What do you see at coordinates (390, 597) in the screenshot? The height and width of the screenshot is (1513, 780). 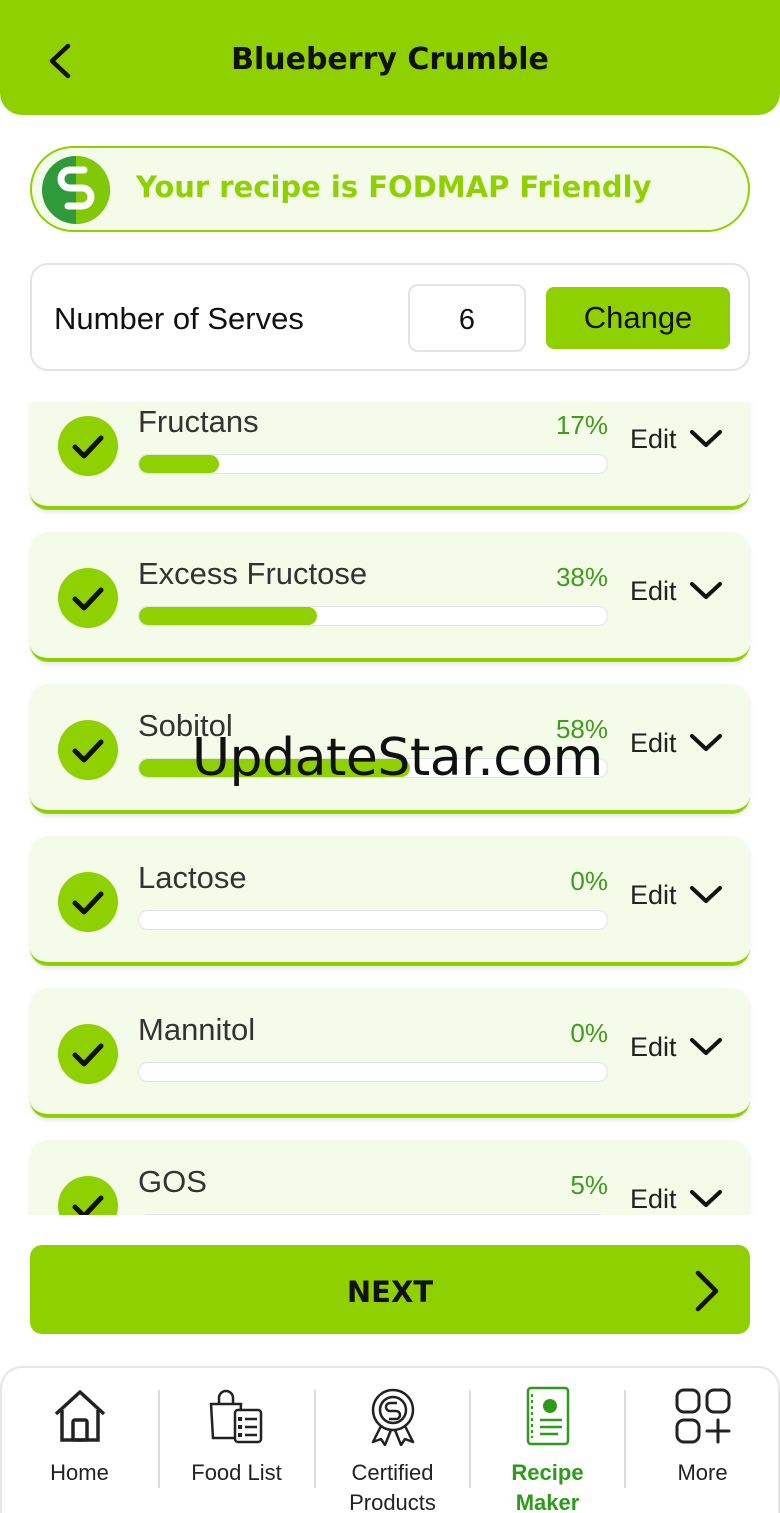 I see `nutrient-card: Excess Fructose 38% Edit` at bounding box center [390, 597].